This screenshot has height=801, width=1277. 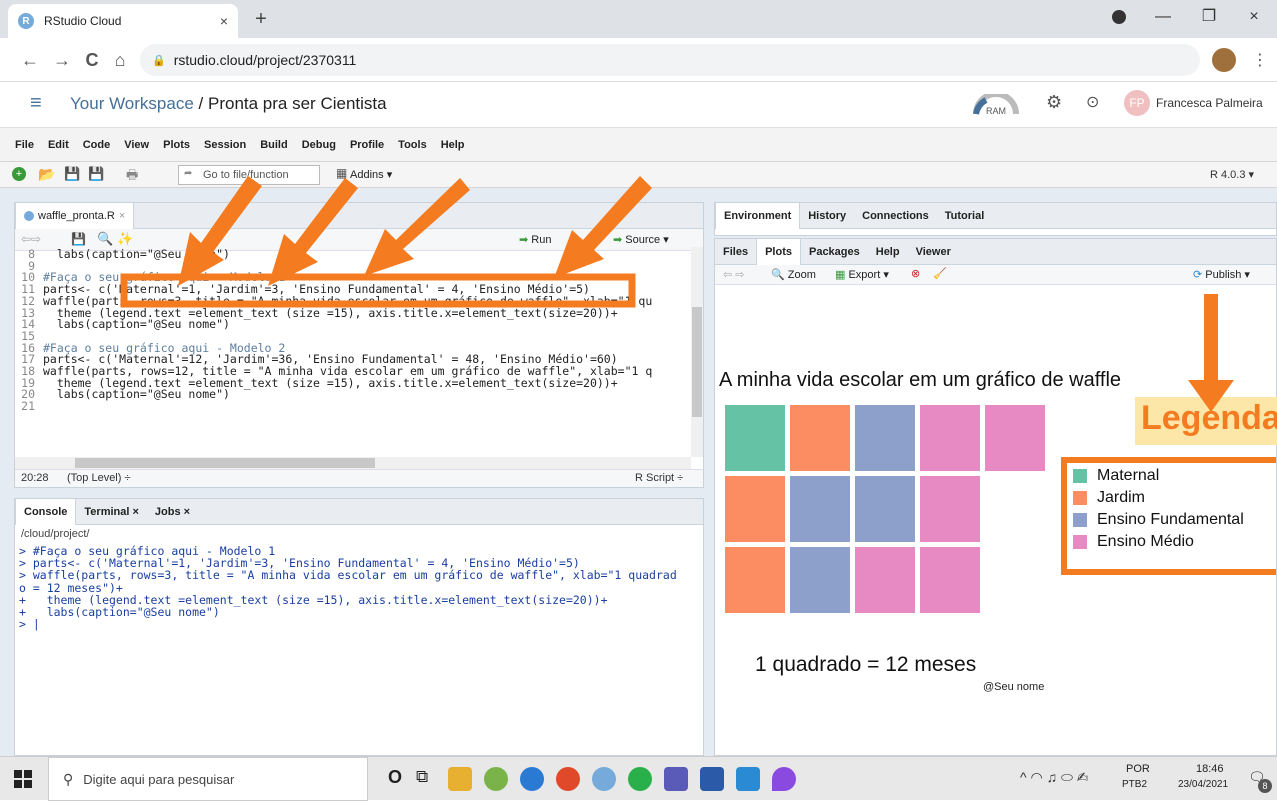 I want to click on editor-hscroll-thumb, so click(x=225, y=463).